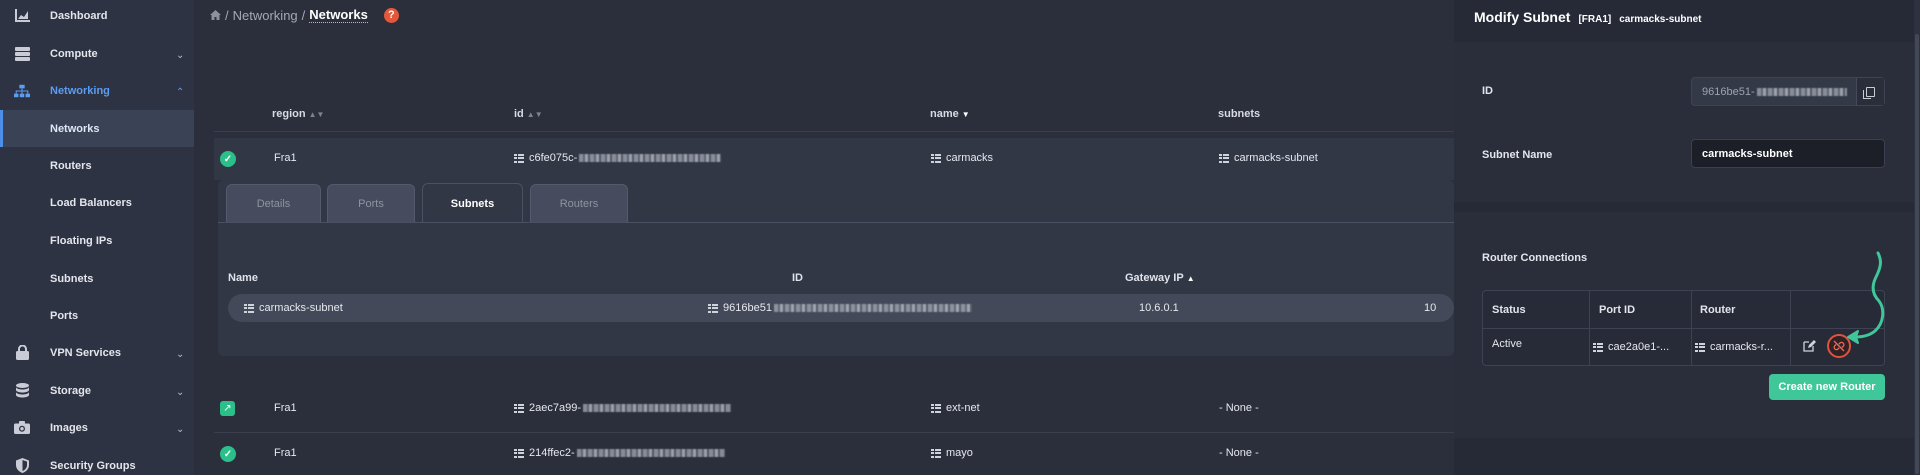  What do you see at coordinates (1509, 310) in the screenshot?
I see `rc-header-status: Status` at bounding box center [1509, 310].